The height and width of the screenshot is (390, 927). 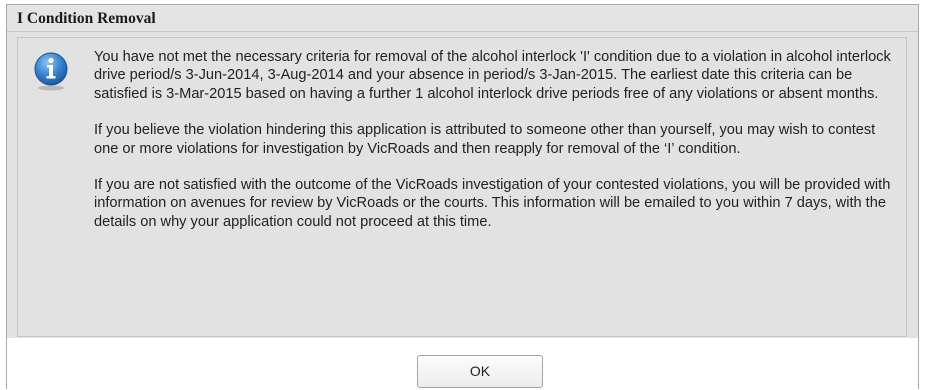 I want to click on ok-button: OK, so click(x=480, y=371).